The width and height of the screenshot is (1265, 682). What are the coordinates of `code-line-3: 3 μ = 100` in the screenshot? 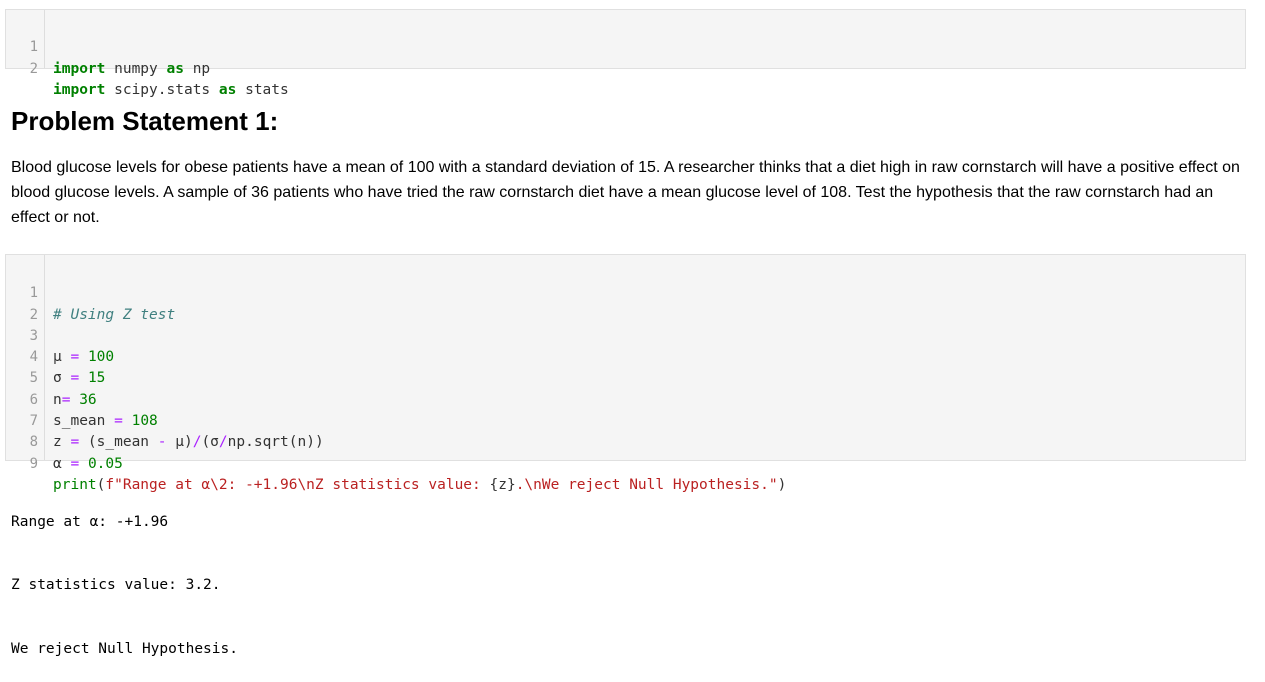 It's located at (625, 315).